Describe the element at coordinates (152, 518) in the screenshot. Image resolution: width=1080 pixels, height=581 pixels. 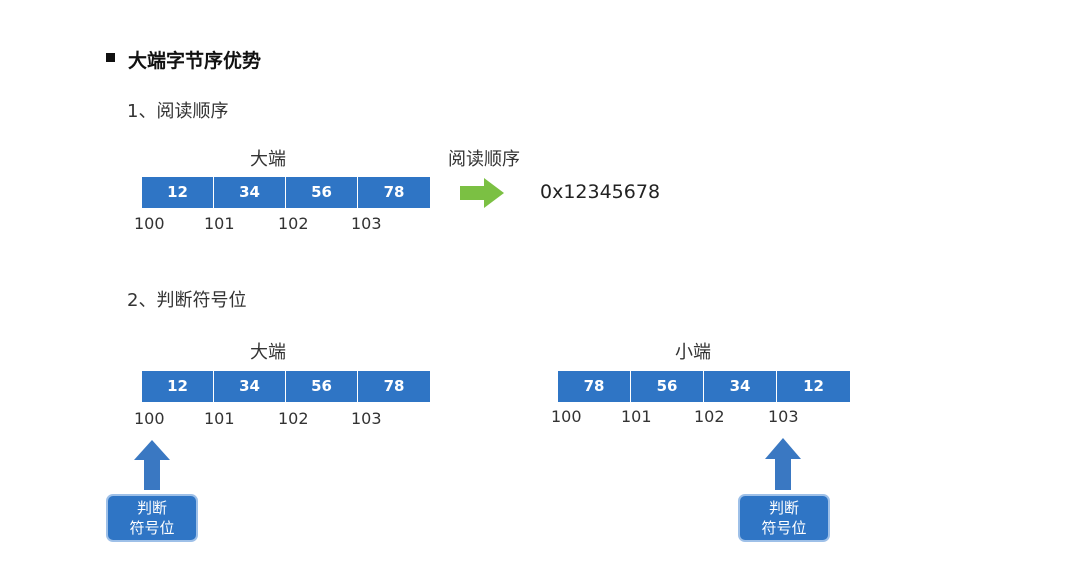
I see `sign-bit-box-big: 判断 符号位` at that location.